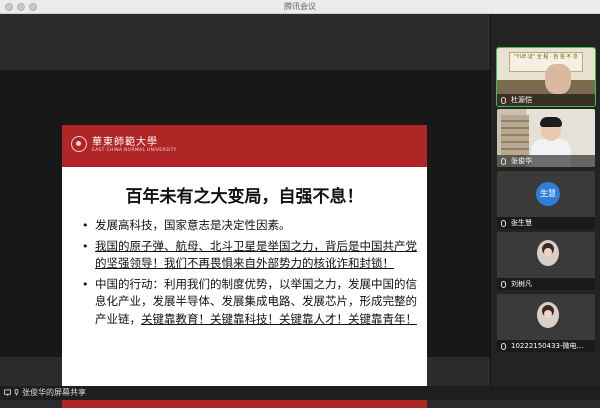 The image size is (600, 408). What do you see at coordinates (521, 100) in the screenshot?
I see `participant-name: 杜源恺` at bounding box center [521, 100].